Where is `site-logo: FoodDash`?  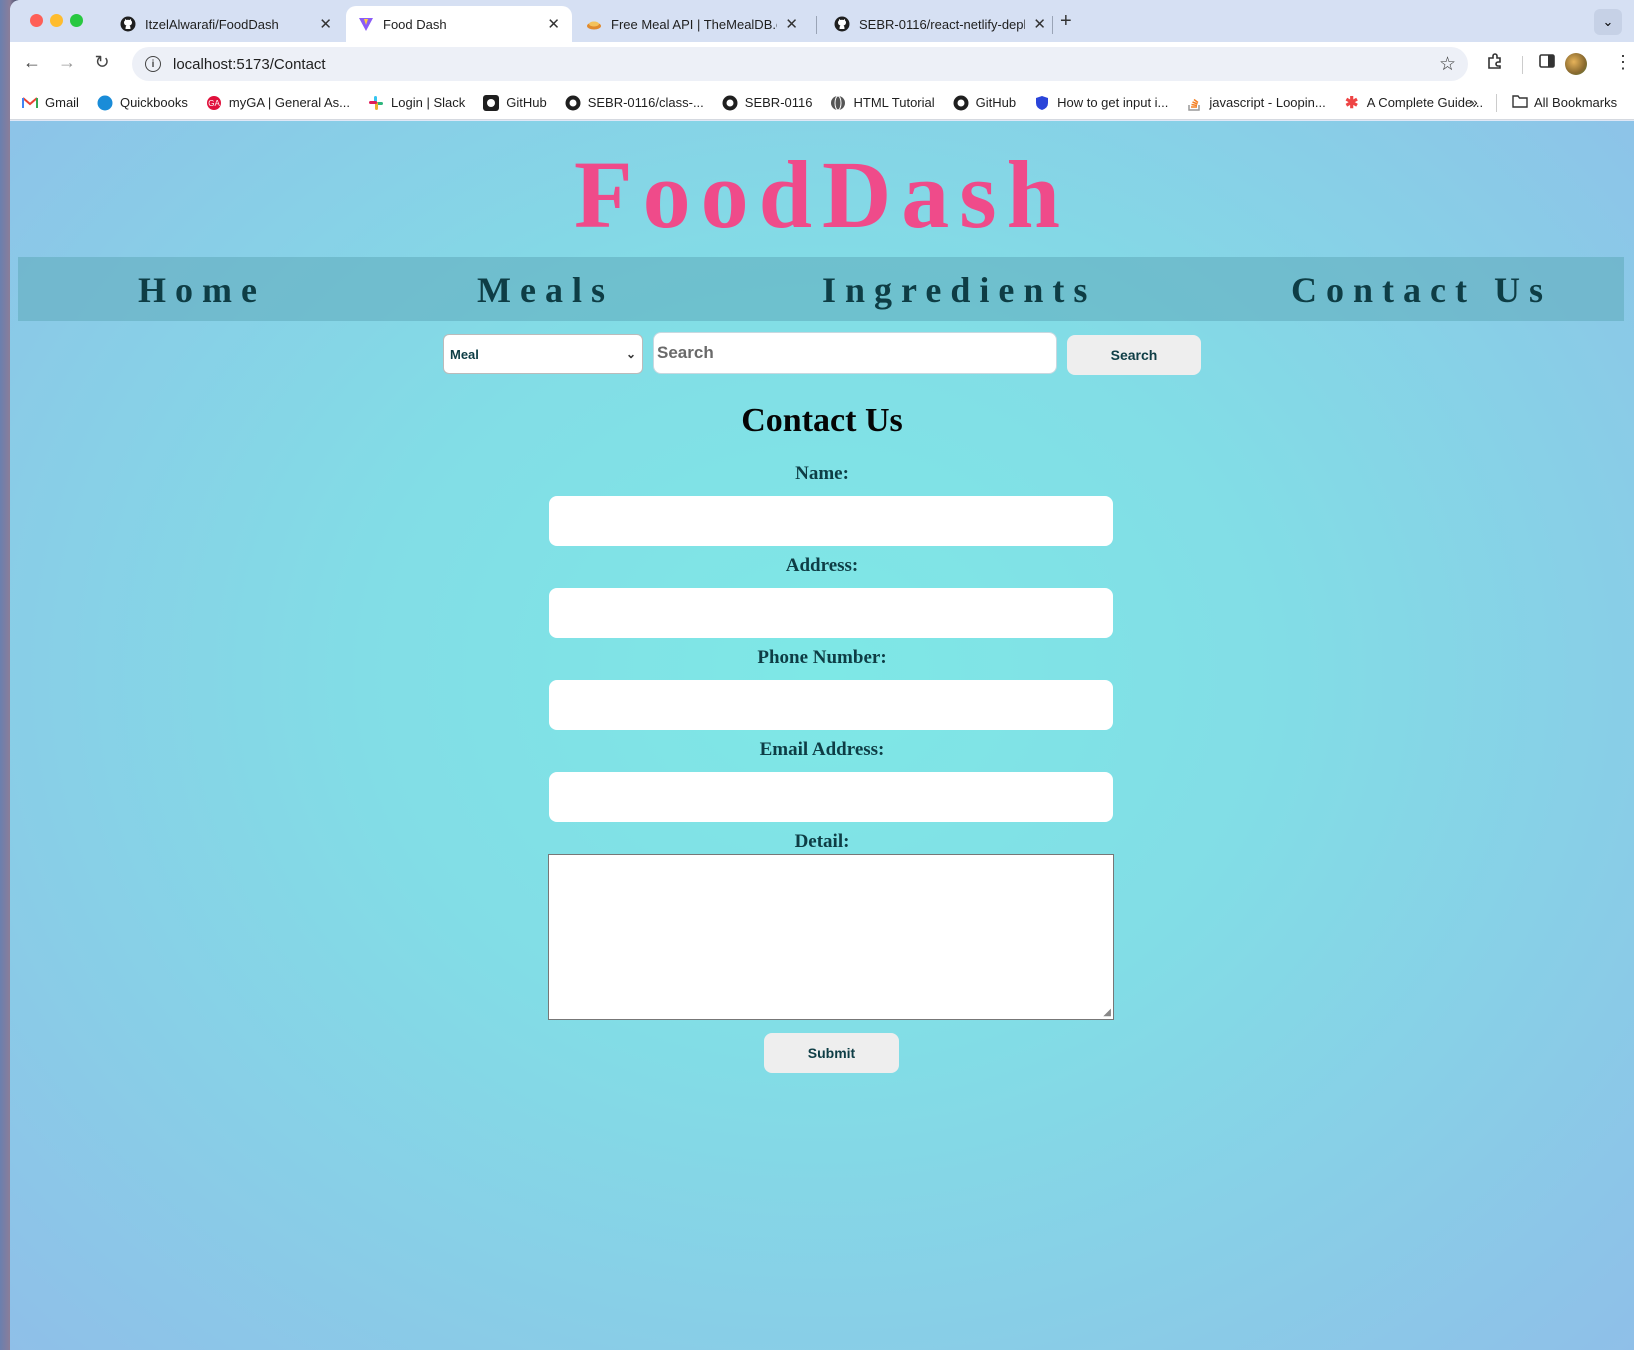
site-logo: FoodDash is located at coordinates (822, 194).